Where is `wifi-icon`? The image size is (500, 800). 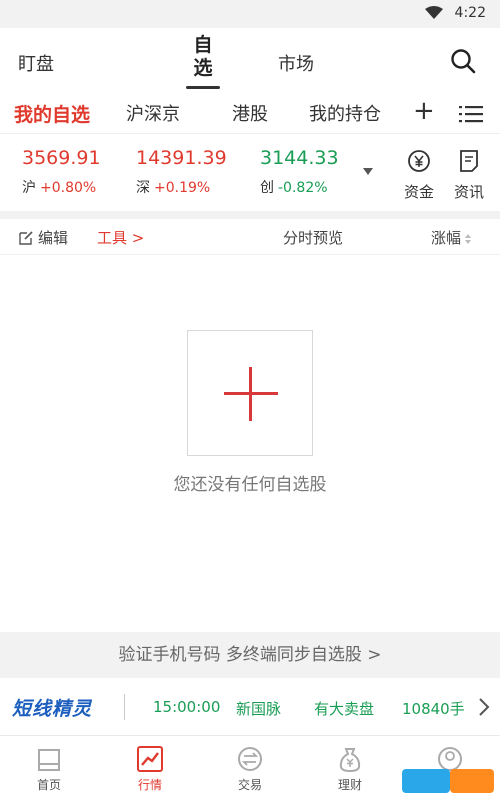
wifi-icon is located at coordinates (433, 12).